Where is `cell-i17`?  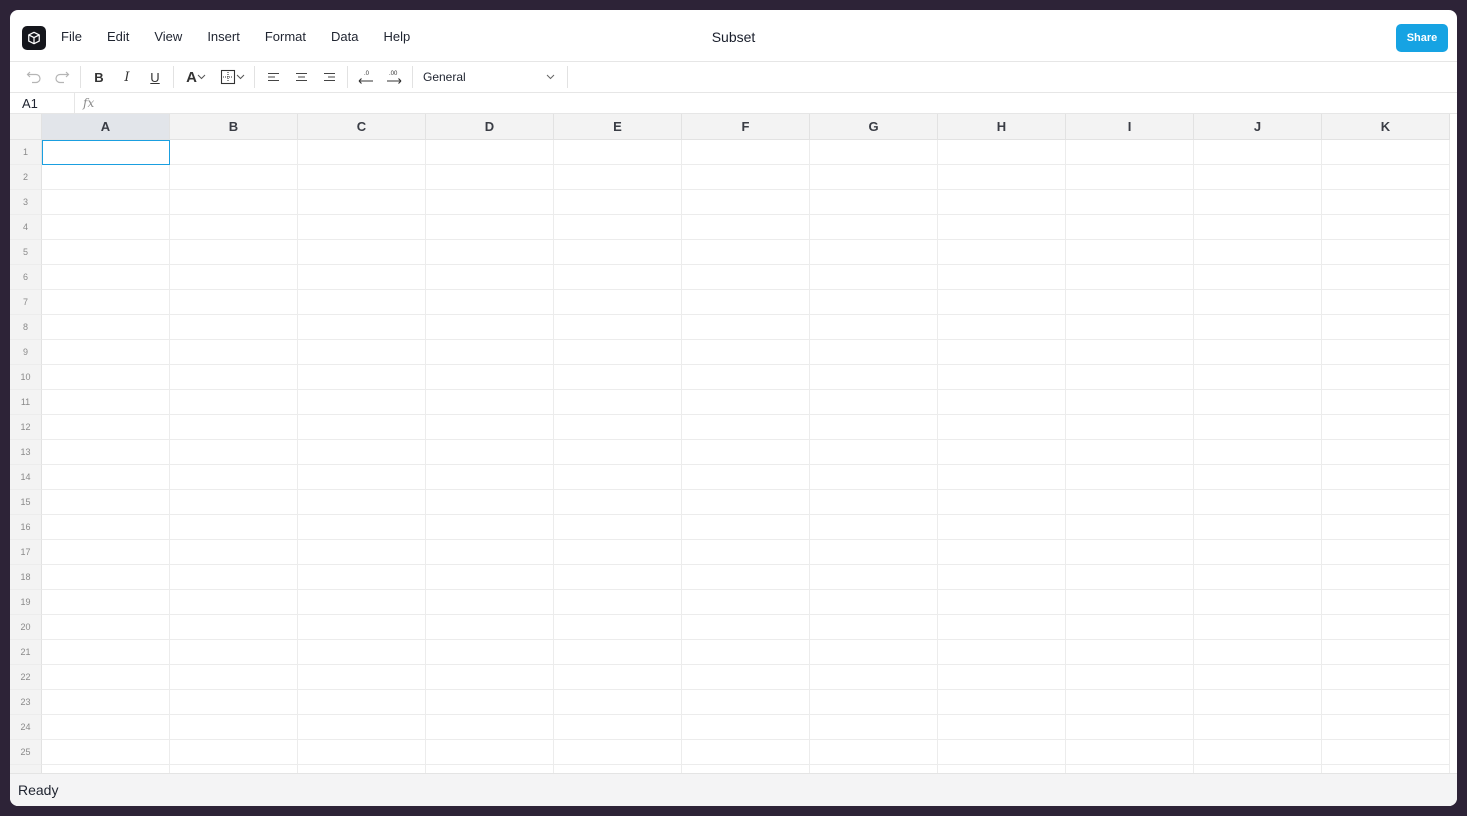 cell-i17 is located at coordinates (1130, 552).